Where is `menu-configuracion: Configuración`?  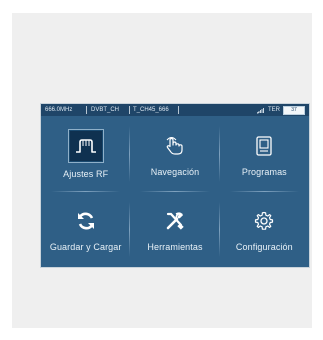
menu-configuracion: Configuración is located at coordinates (264, 230).